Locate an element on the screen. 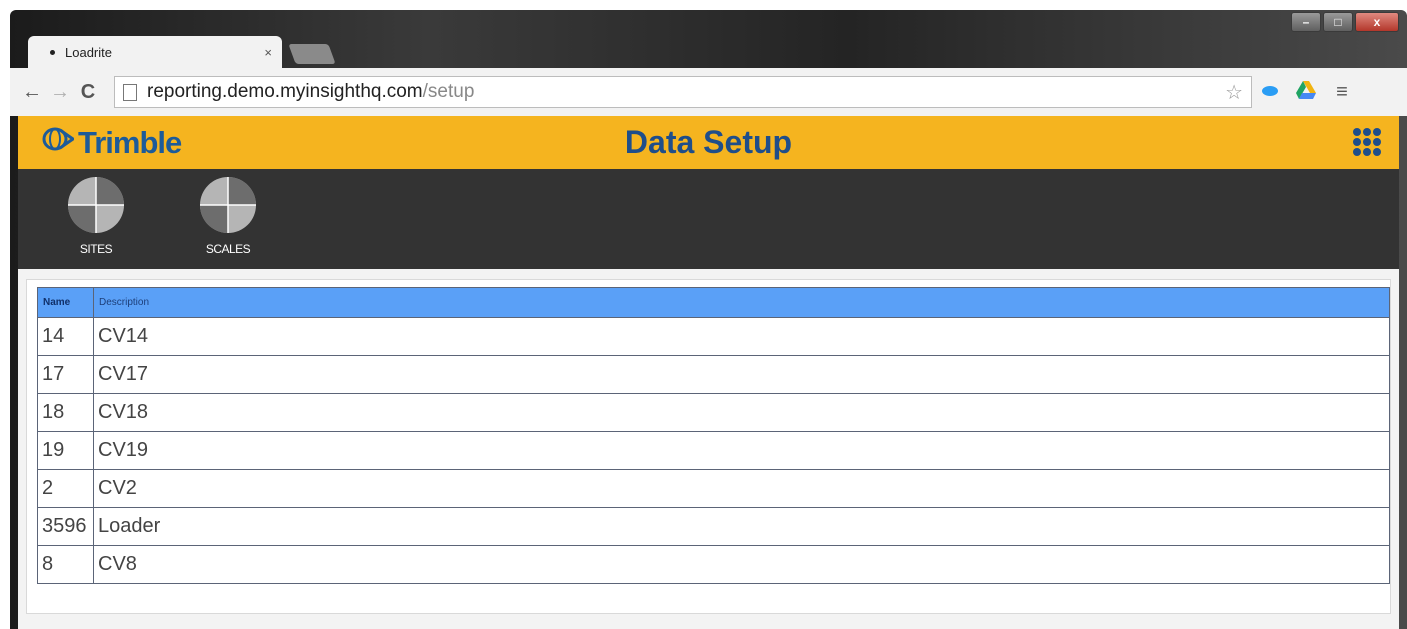 The image size is (1407, 629). cell-name: 19 is located at coordinates (65, 450).